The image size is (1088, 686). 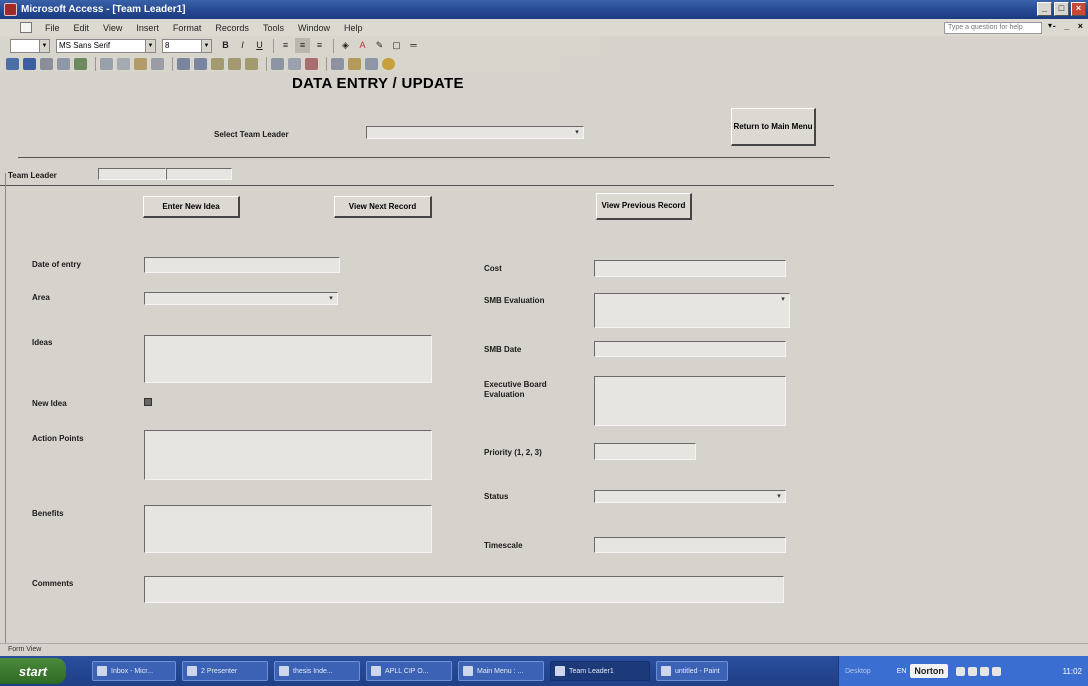 I want to click on italic-button: I, so click(x=242, y=45).